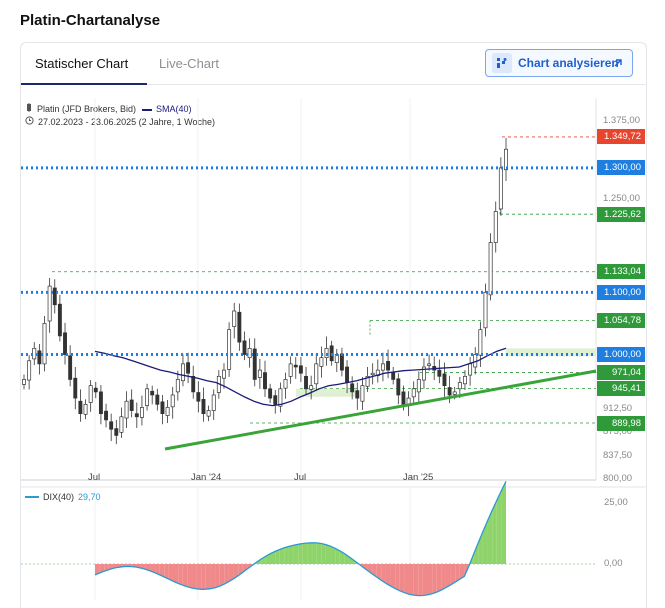  Describe the element at coordinates (621, 121) in the screenshot. I see `y-tick-label: 1.375,00` at that location.